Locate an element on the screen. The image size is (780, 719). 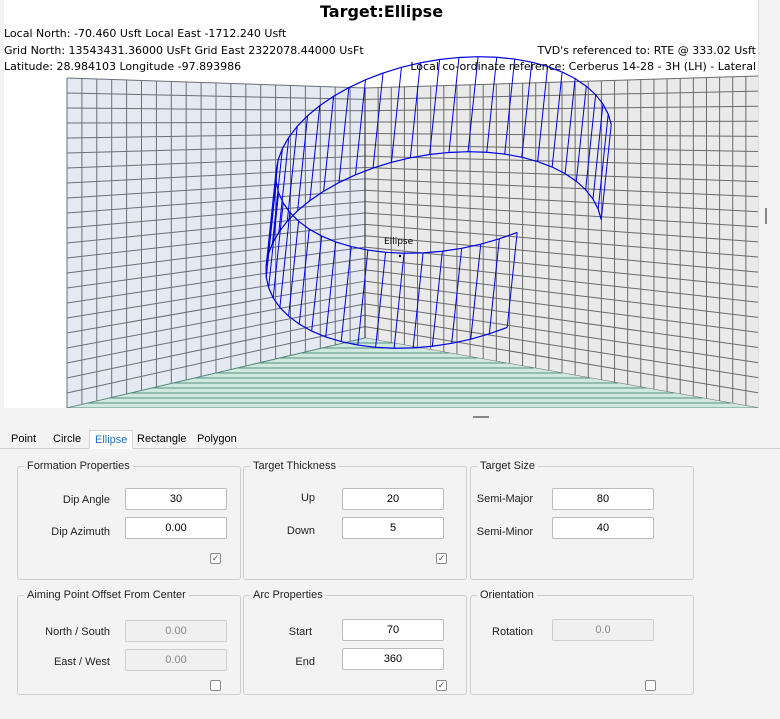
orientation-checkbox is located at coordinates (650, 685).